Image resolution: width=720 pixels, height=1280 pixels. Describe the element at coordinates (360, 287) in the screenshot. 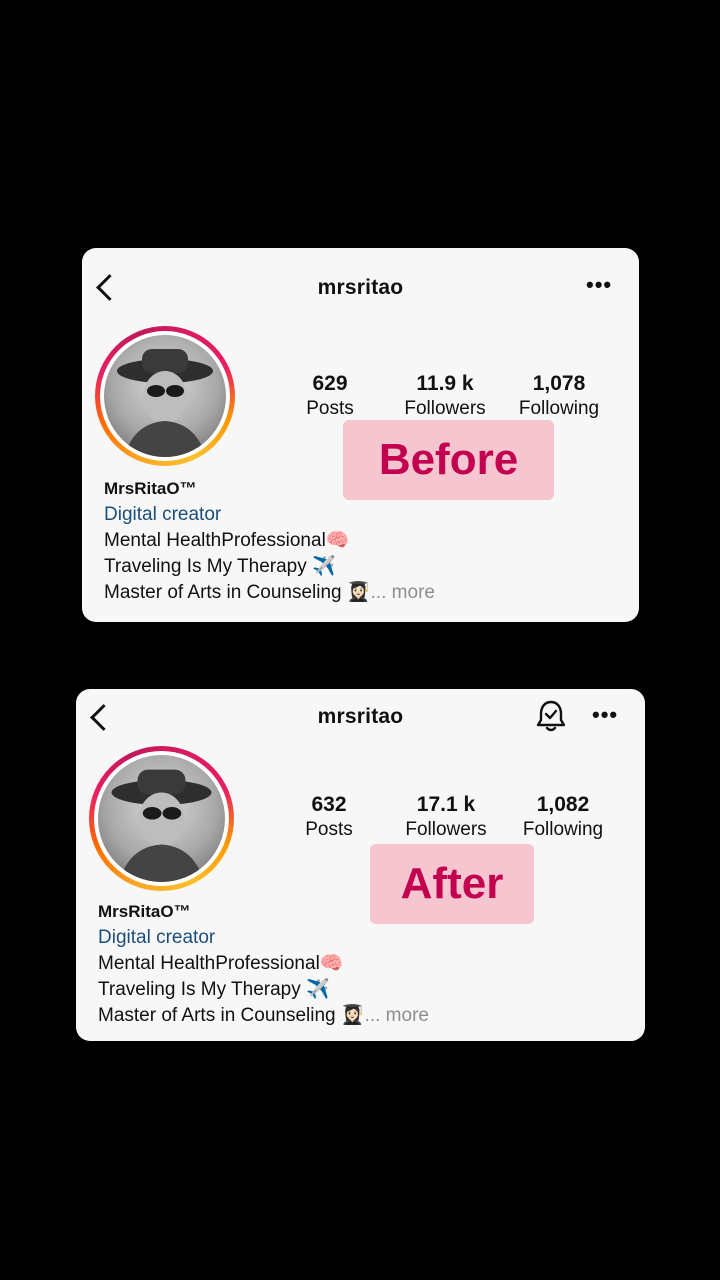

I see `profile-username: mrsritao` at that location.